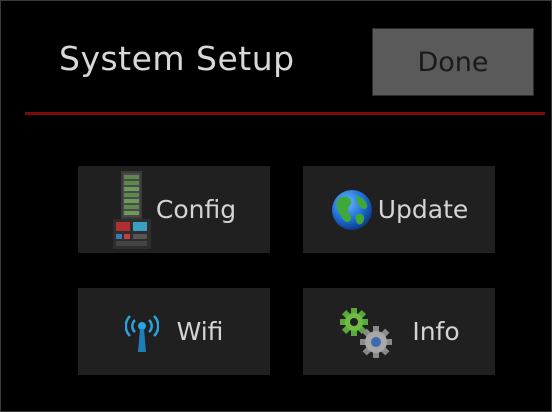 This screenshot has height=412, width=552. I want to click on wifi-button: Wifi, so click(174, 331).